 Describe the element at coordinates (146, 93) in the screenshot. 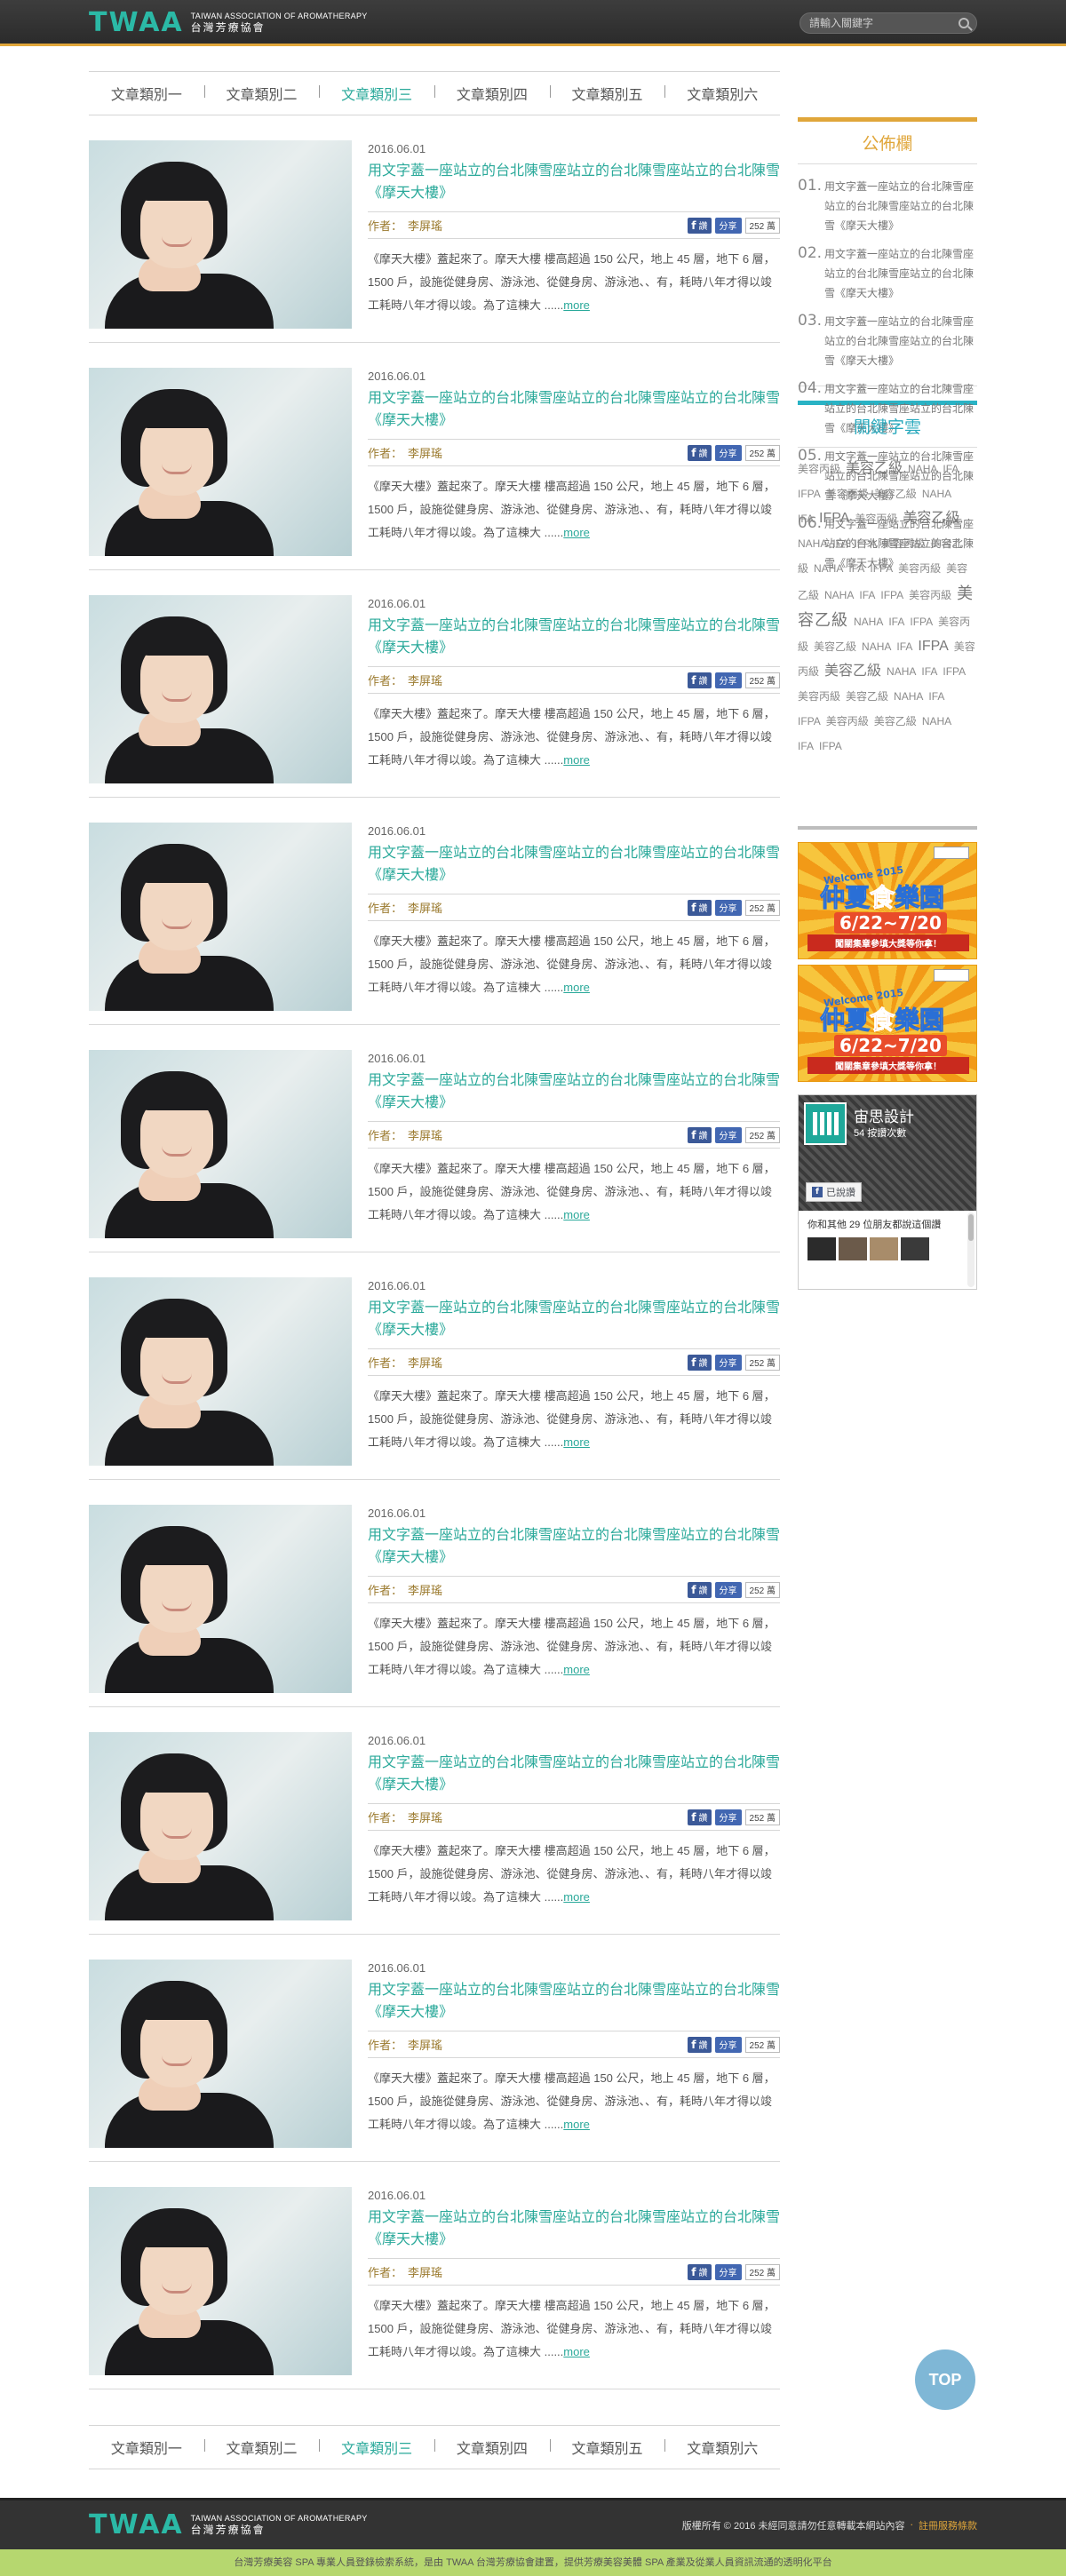

I see `tab-category-1: 文章類別一` at that location.